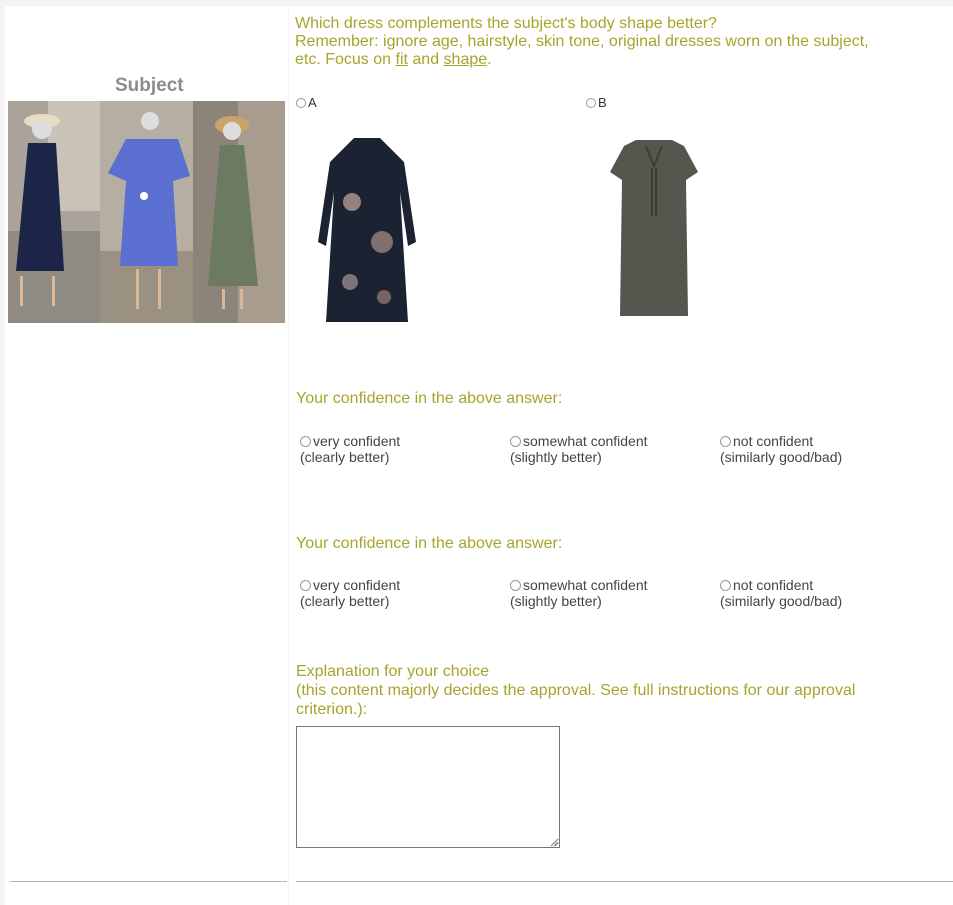 The width and height of the screenshot is (953, 905). Describe the element at coordinates (781, 457) in the screenshot. I see `confidence-1-not-sub: (similarly good/bad)` at that location.